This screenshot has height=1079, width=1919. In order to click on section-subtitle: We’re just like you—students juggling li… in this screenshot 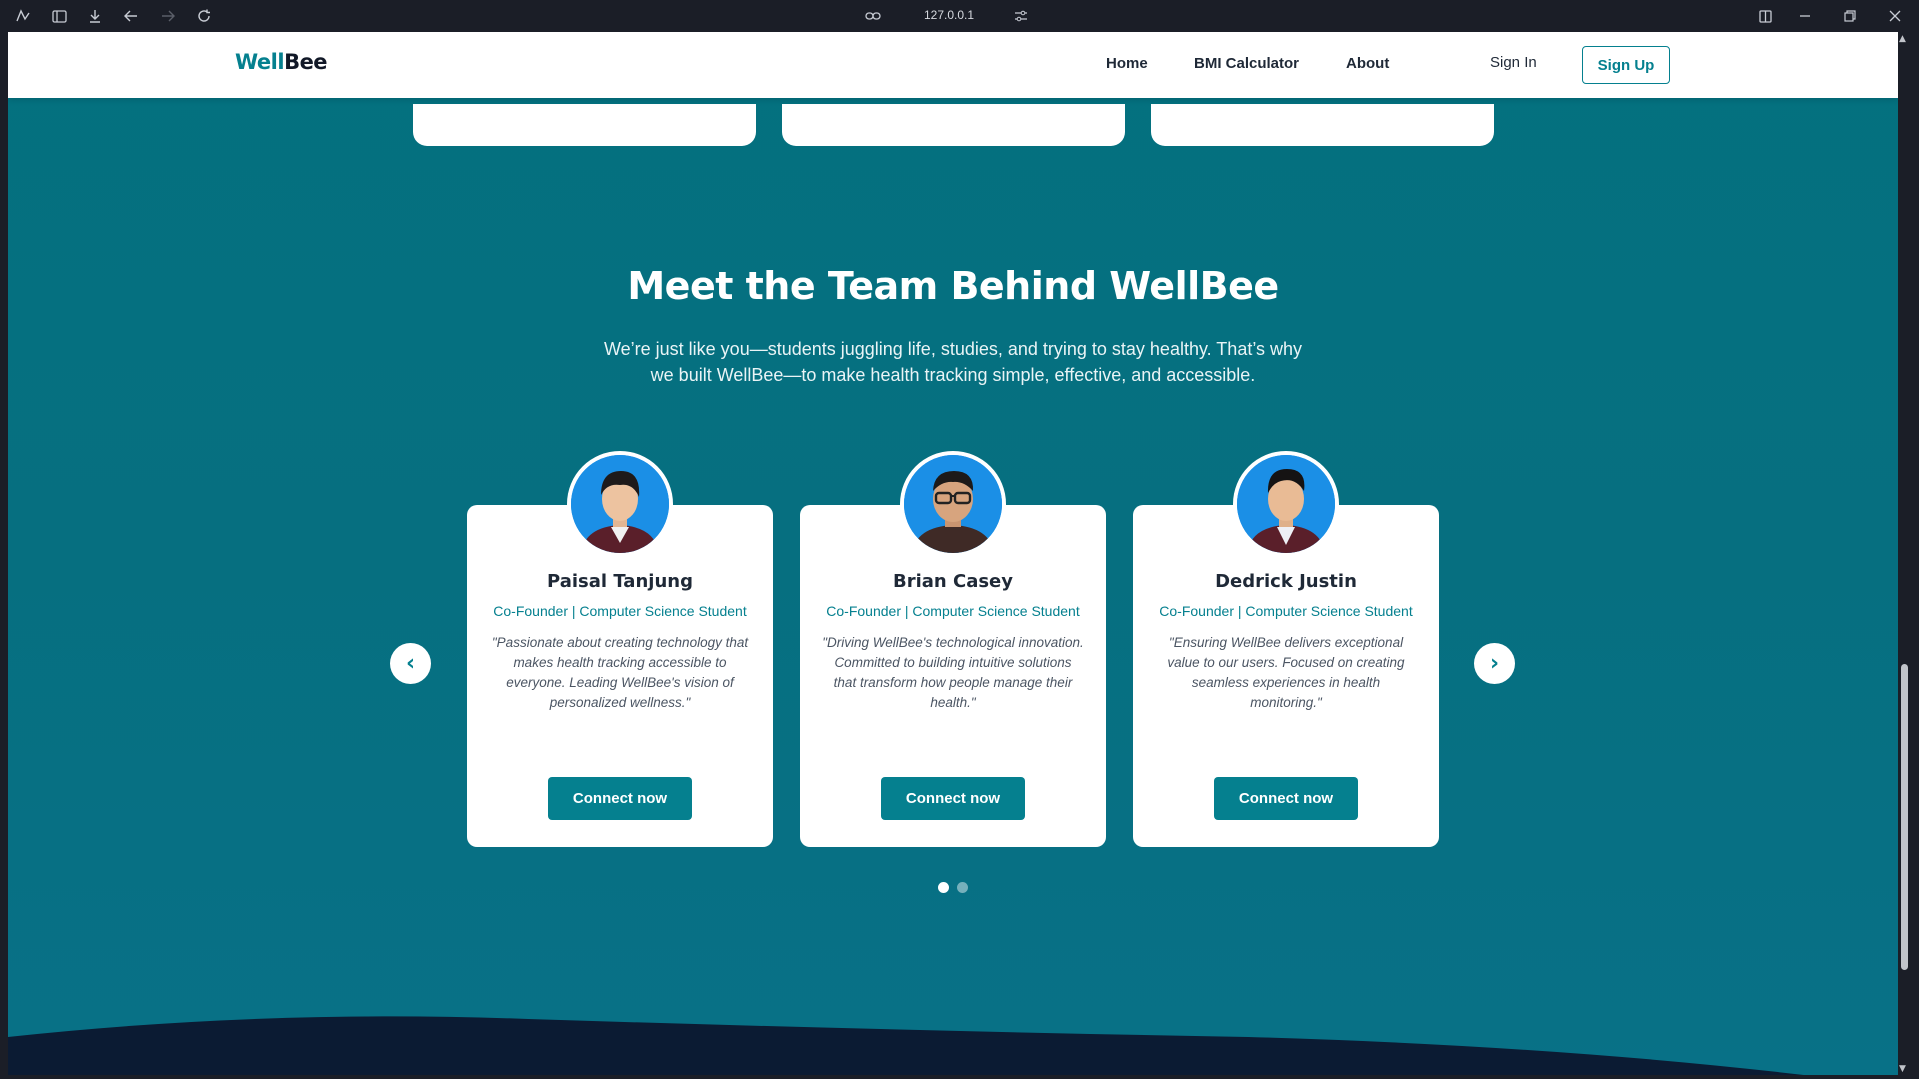, I will do `click(953, 362)`.